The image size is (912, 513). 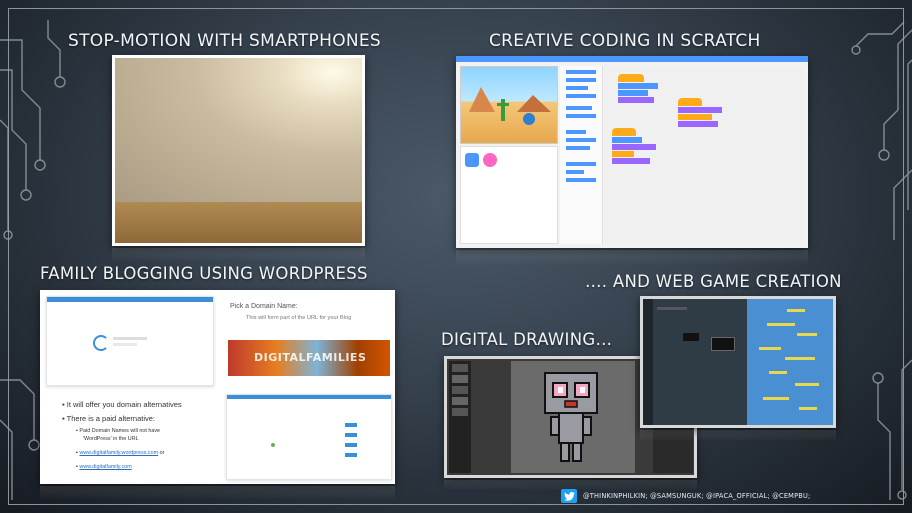 What do you see at coordinates (648, 362) in the screenshot?
I see `game-editor-sidebar` at bounding box center [648, 362].